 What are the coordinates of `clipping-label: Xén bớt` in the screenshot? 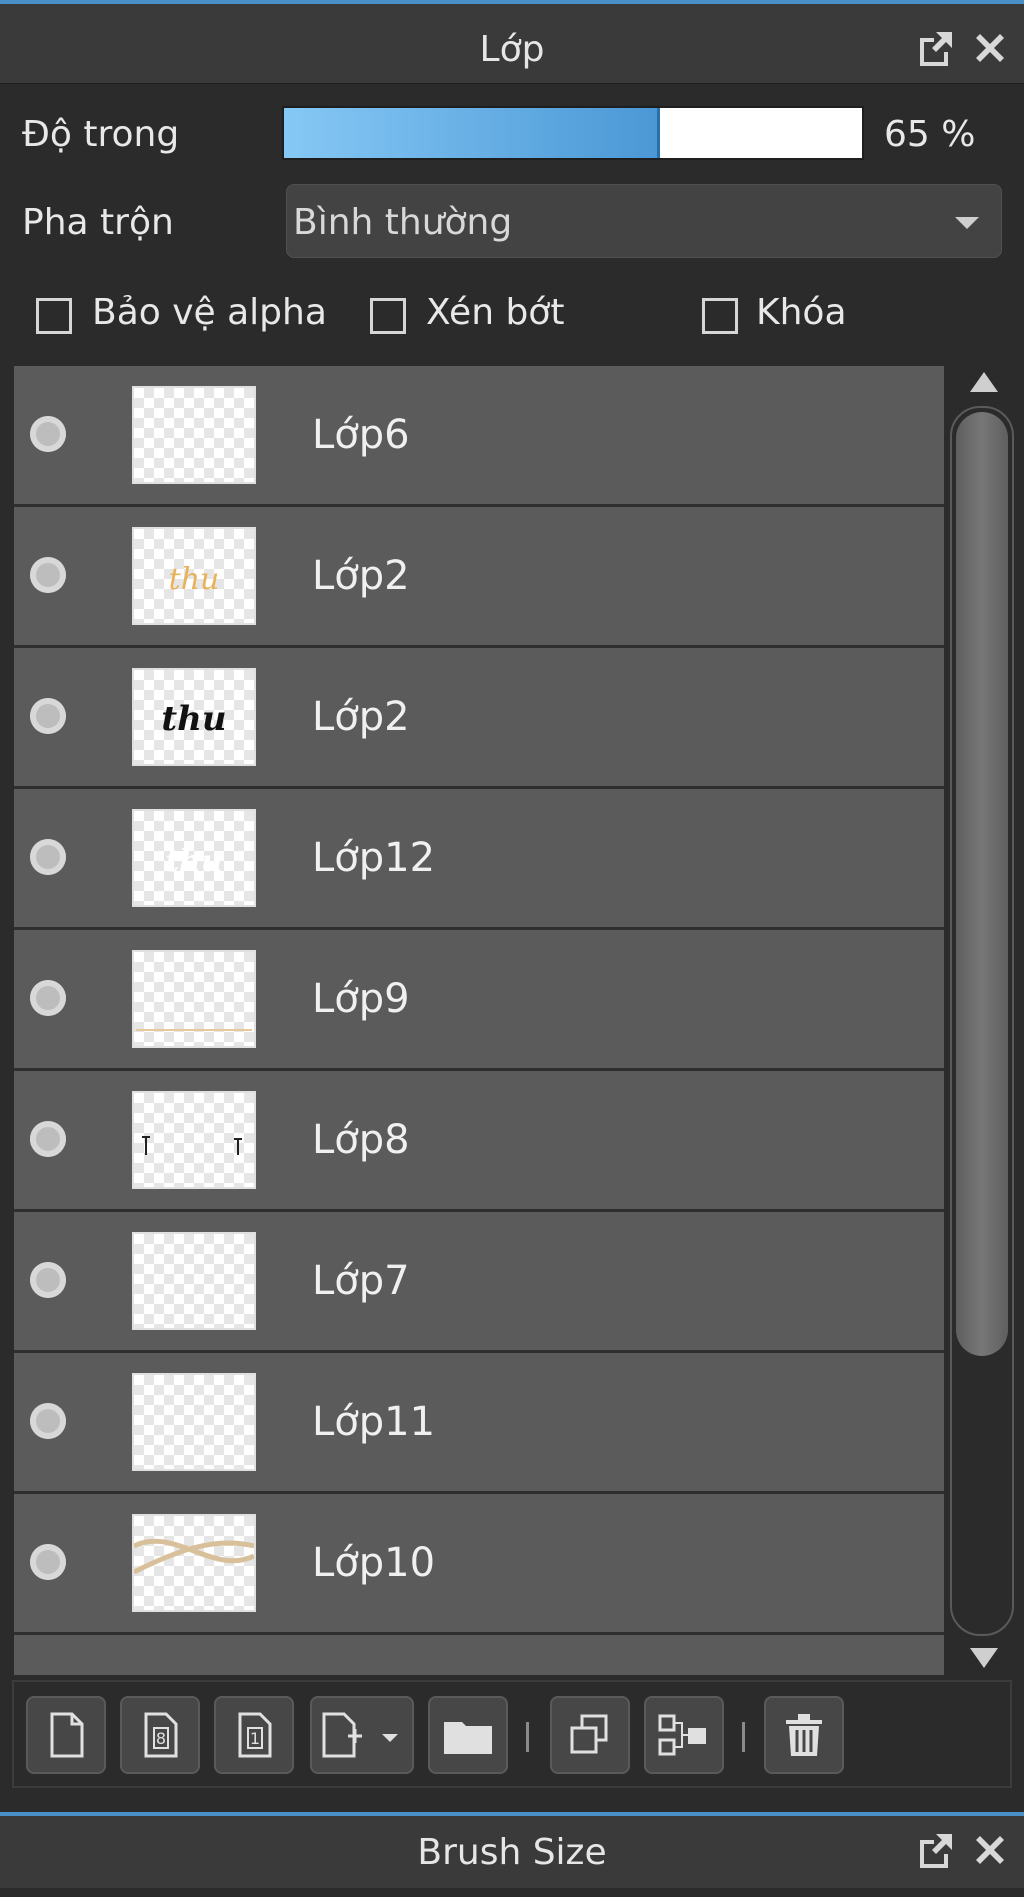 It's located at (495, 312).